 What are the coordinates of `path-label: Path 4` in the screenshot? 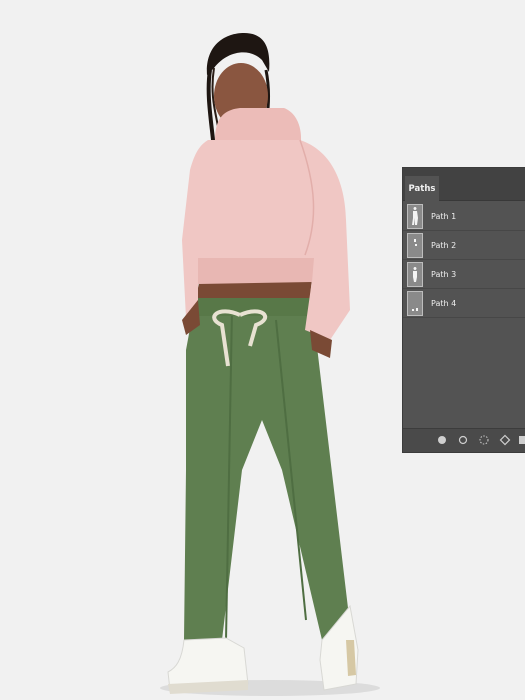 It's located at (444, 303).